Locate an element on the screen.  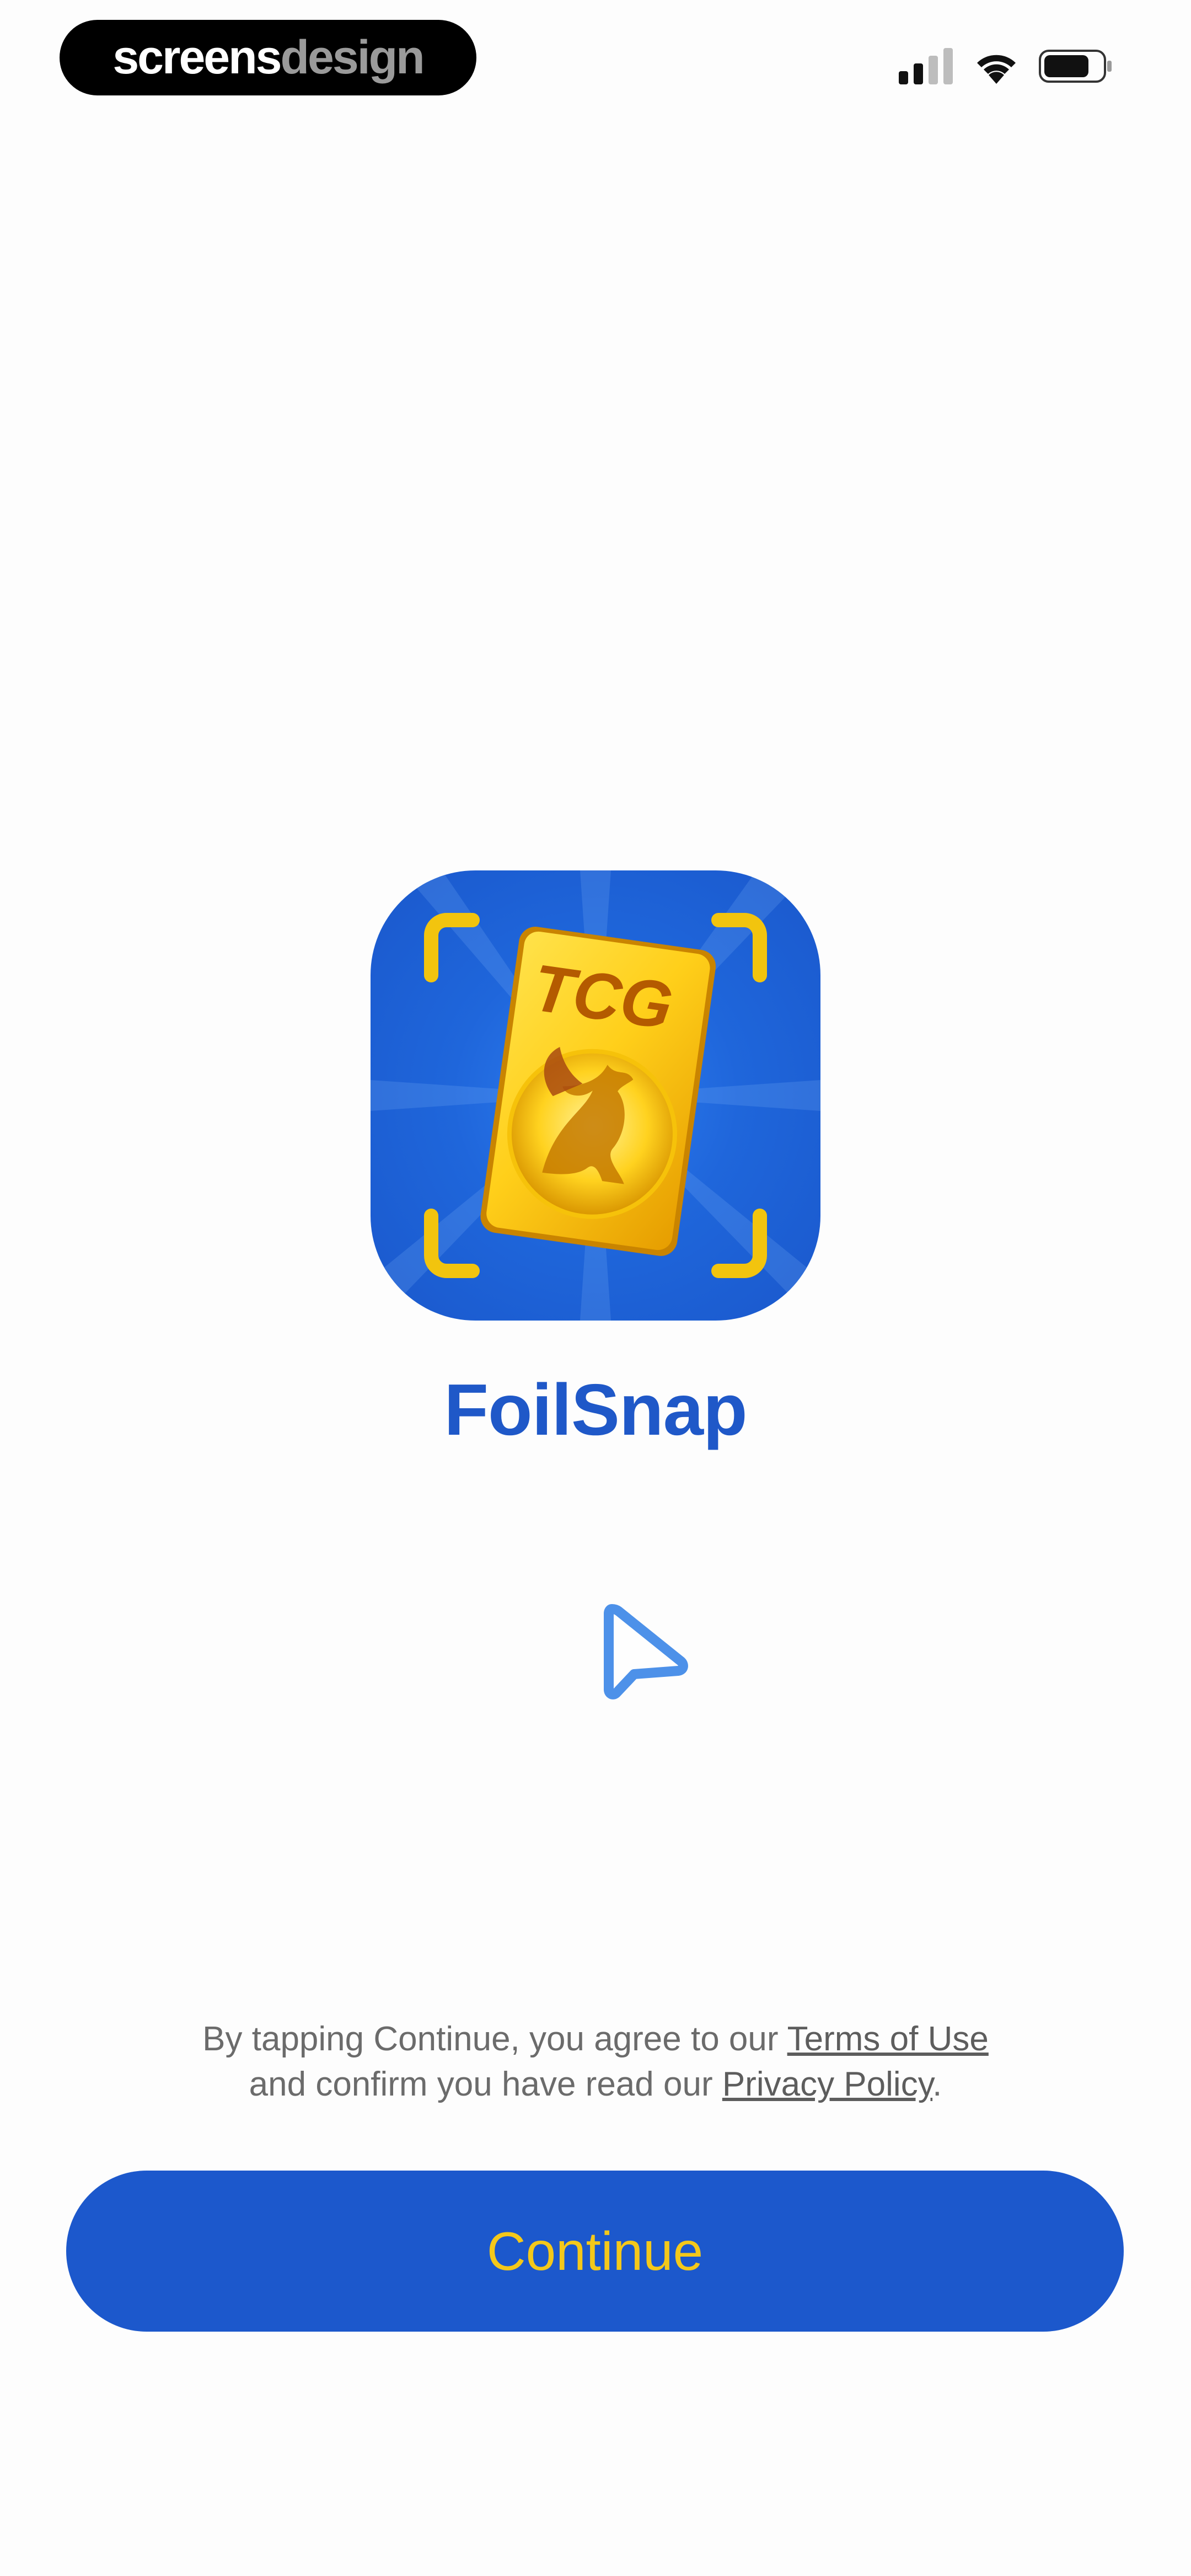
watermark-part-1: screens is located at coordinates (197, 57).